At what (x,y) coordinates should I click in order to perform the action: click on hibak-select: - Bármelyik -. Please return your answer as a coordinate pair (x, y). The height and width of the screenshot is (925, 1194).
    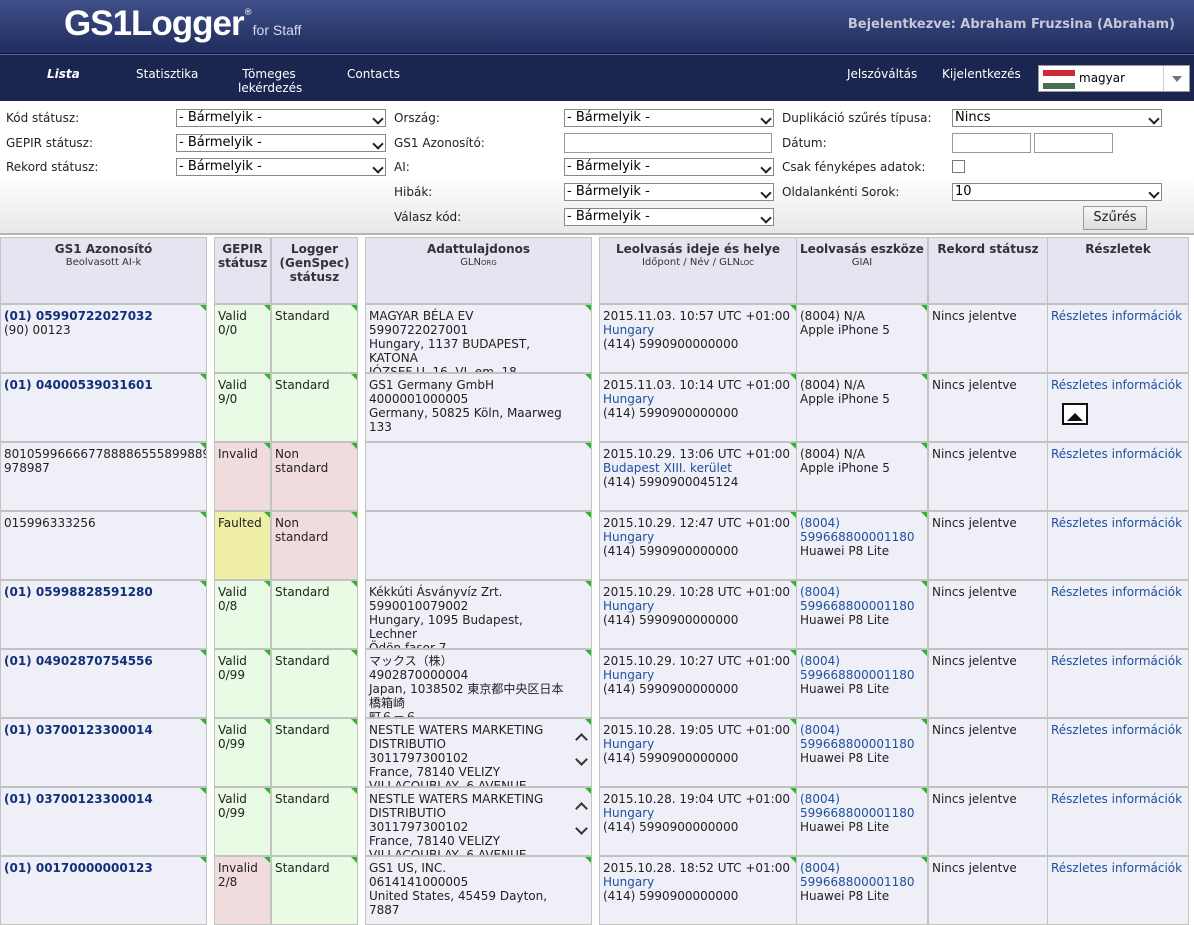
    Looking at the image, I should click on (669, 192).